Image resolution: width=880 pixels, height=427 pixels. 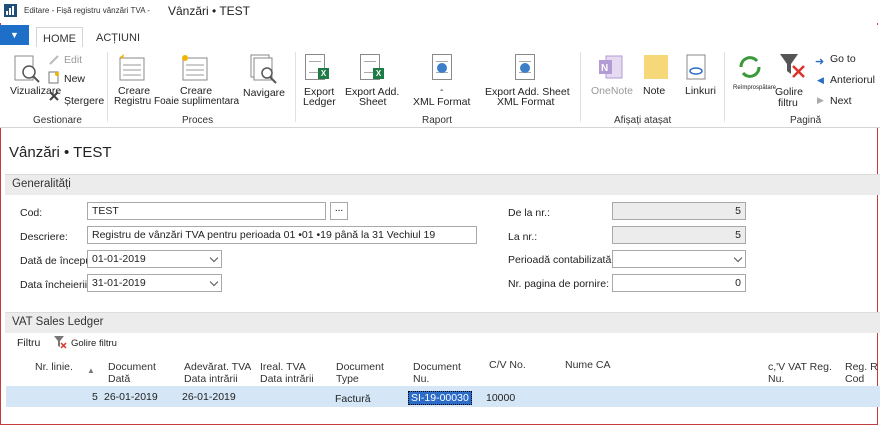 What do you see at coordinates (206, 211) in the screenshot?
I see `cod-field: TEST` at bounding box center [206, 211].